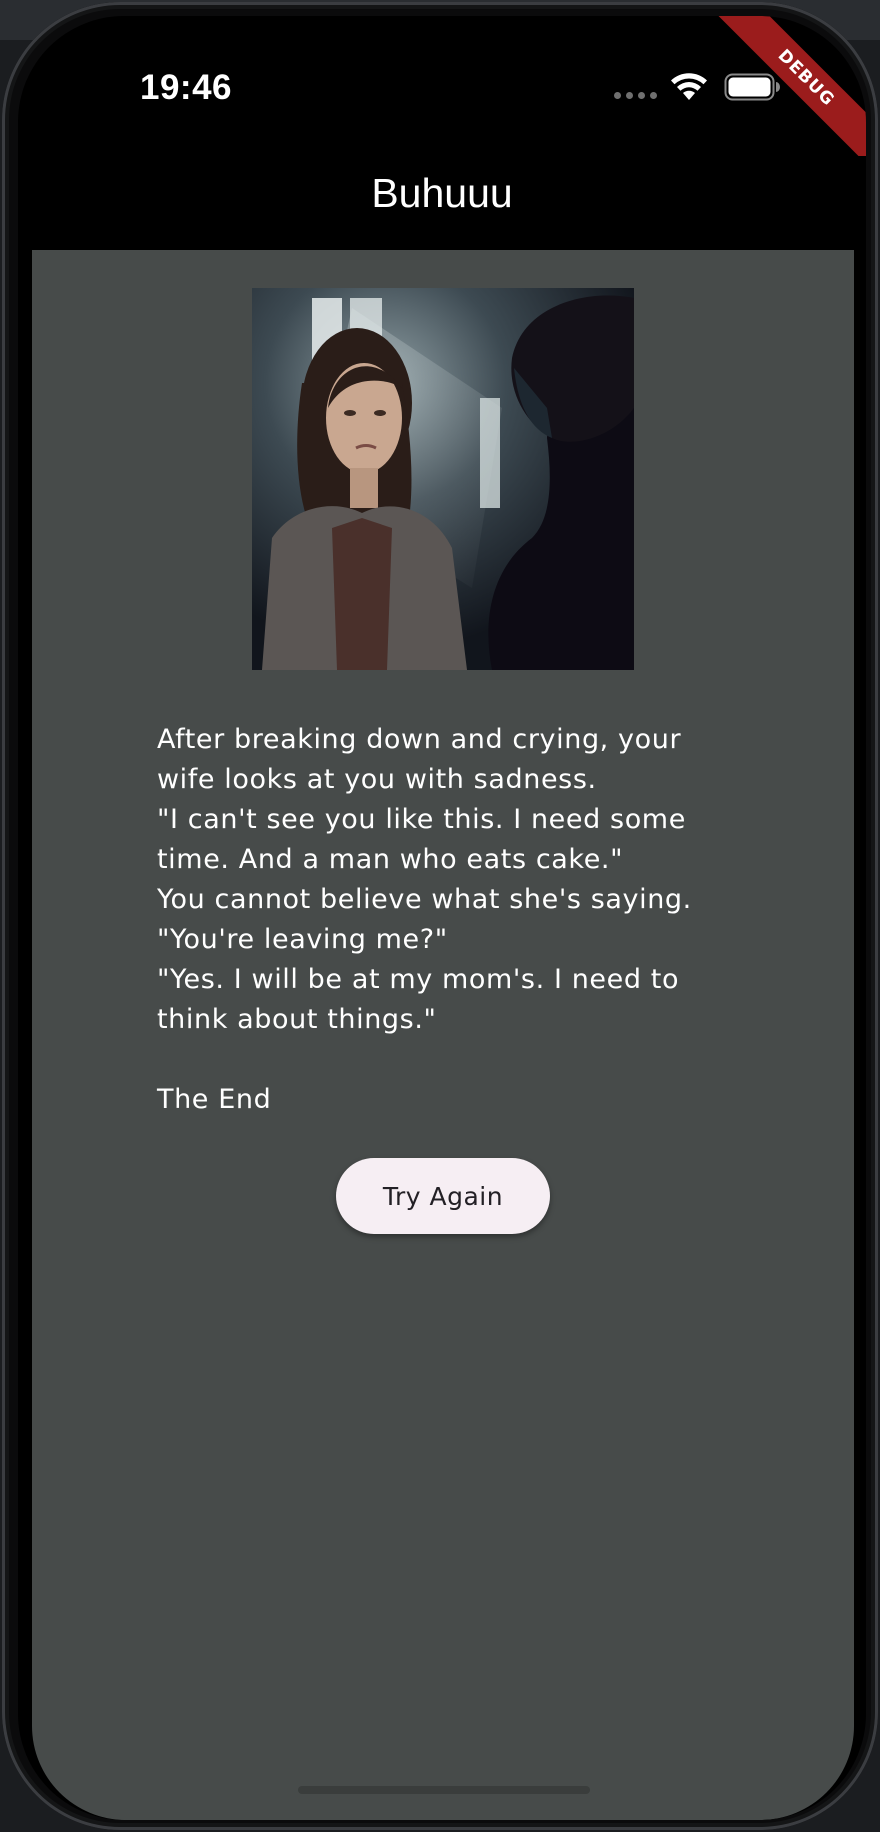 Image resolution: width=880 pixels, height=1832 pixels. Describe the element at coordinates (752, 87) in the screenshot. I see `battery-icon` at that location.